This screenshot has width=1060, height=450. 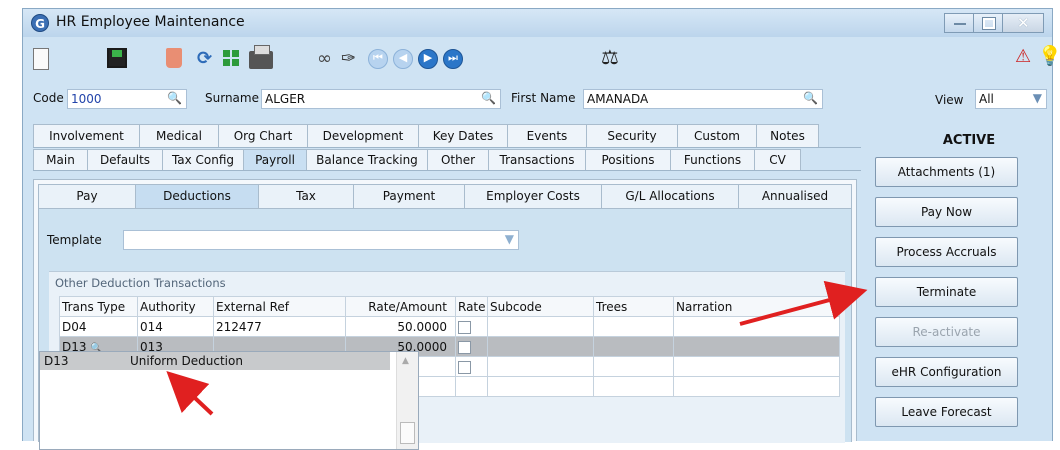 What do you see at coordinates (98, 326) in the screenshot?
I see `cell-trans-type: D04` at bounding box center [98, 326].